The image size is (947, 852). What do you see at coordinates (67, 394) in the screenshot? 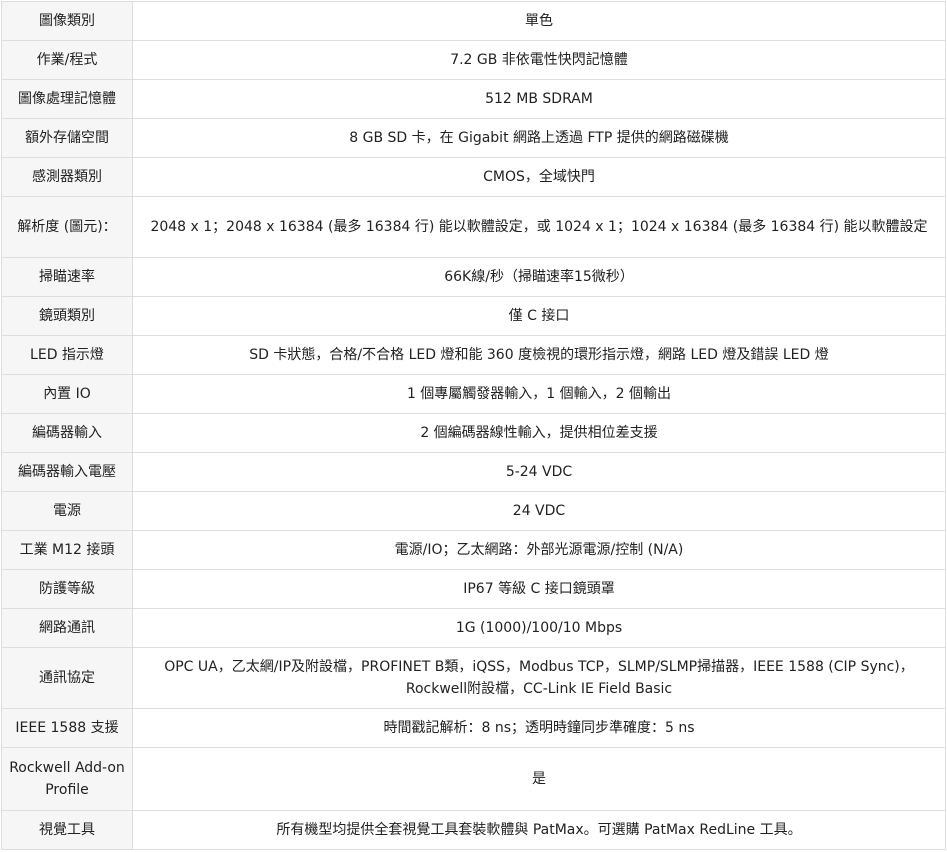
I see `spec-label: 內置 IO` at bounding box center [67, 394].